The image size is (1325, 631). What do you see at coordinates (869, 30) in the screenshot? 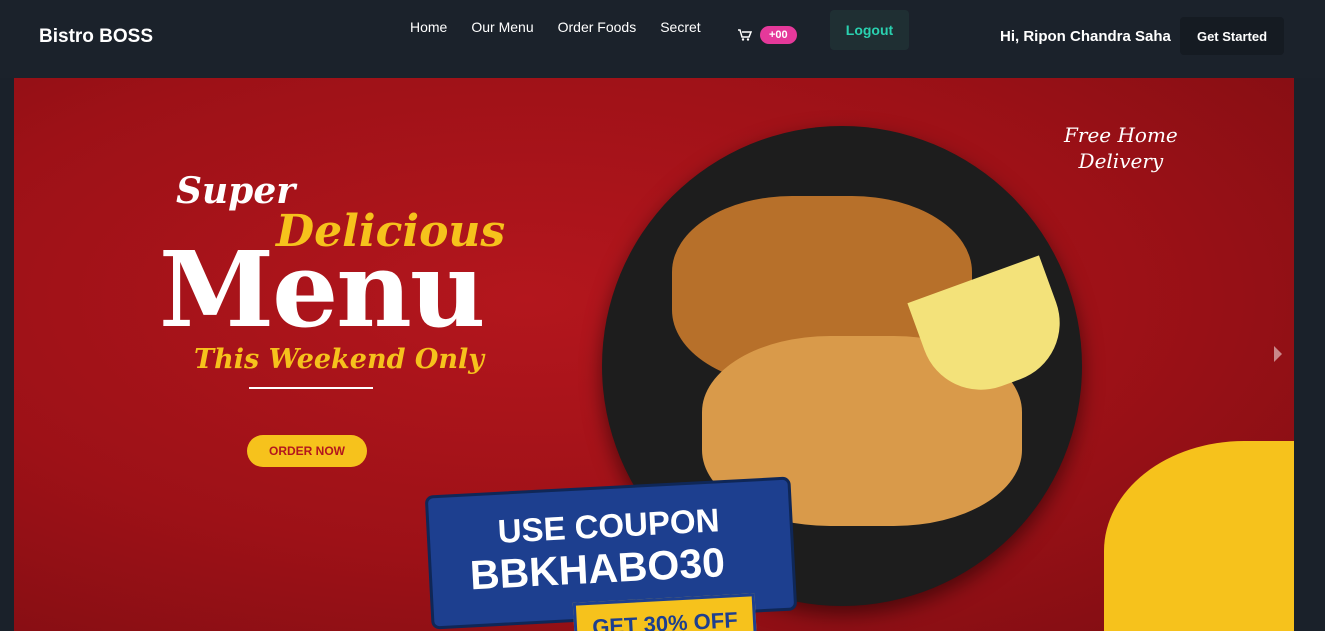
I see `logout-button: Logout` at bounding box center [869, 30].